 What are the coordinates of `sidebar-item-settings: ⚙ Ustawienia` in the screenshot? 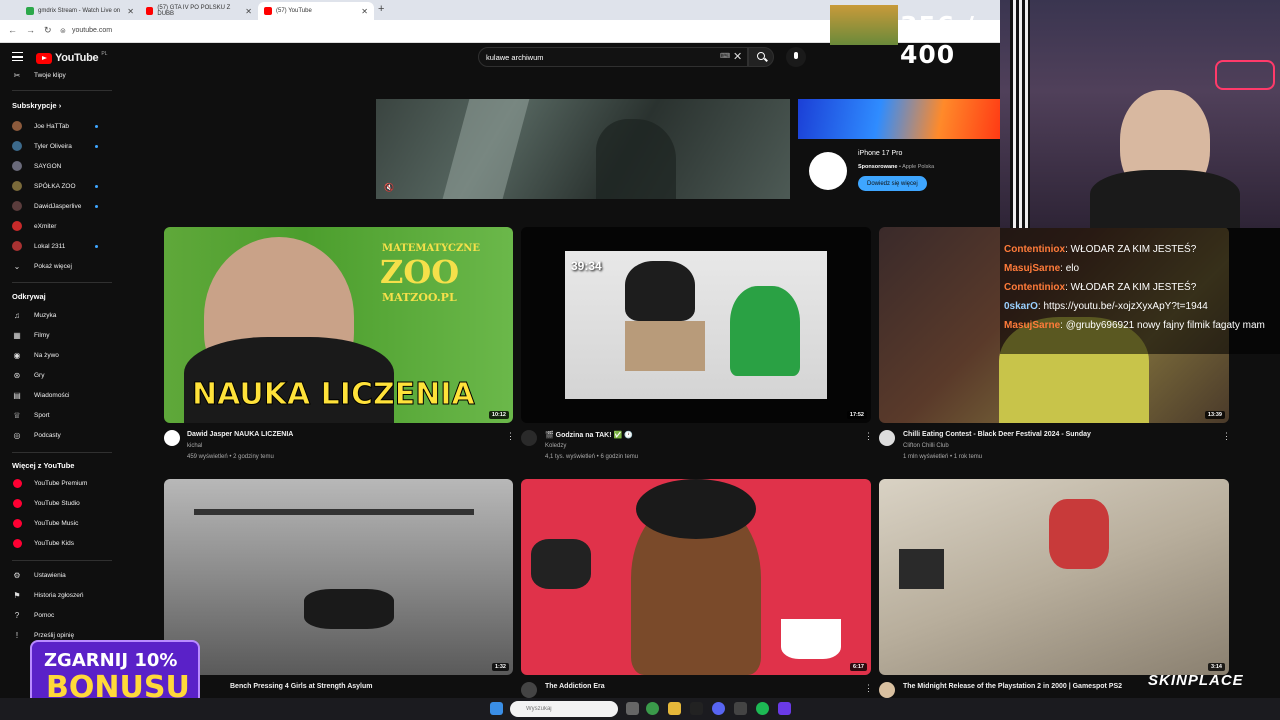 It's located at (59, 575).